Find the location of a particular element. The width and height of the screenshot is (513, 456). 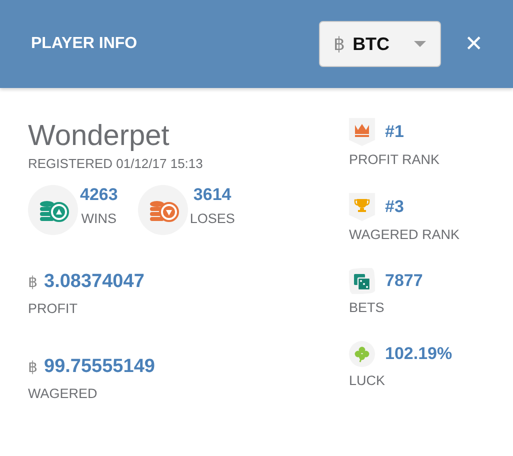

amount-value: 99.75555149 is located at coordinates (99, 367).